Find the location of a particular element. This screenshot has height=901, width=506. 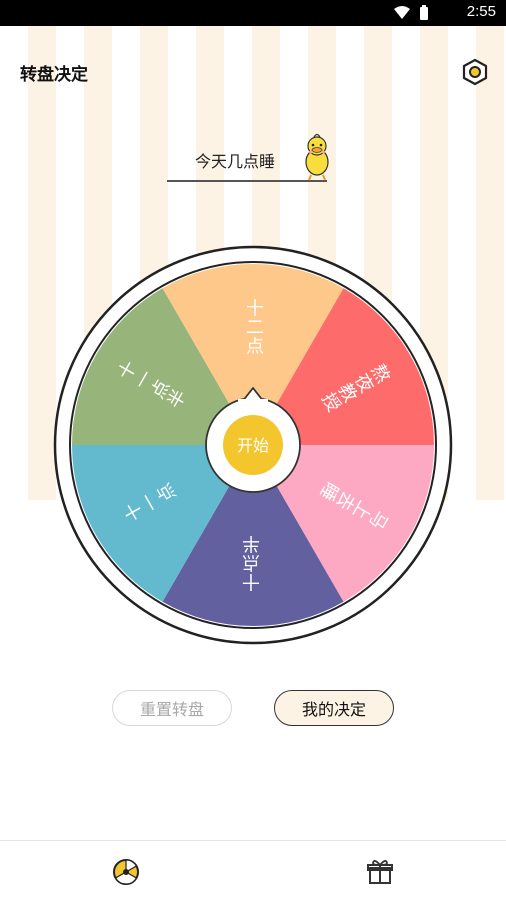

bottom-nav is located at coordinates (253, 870).